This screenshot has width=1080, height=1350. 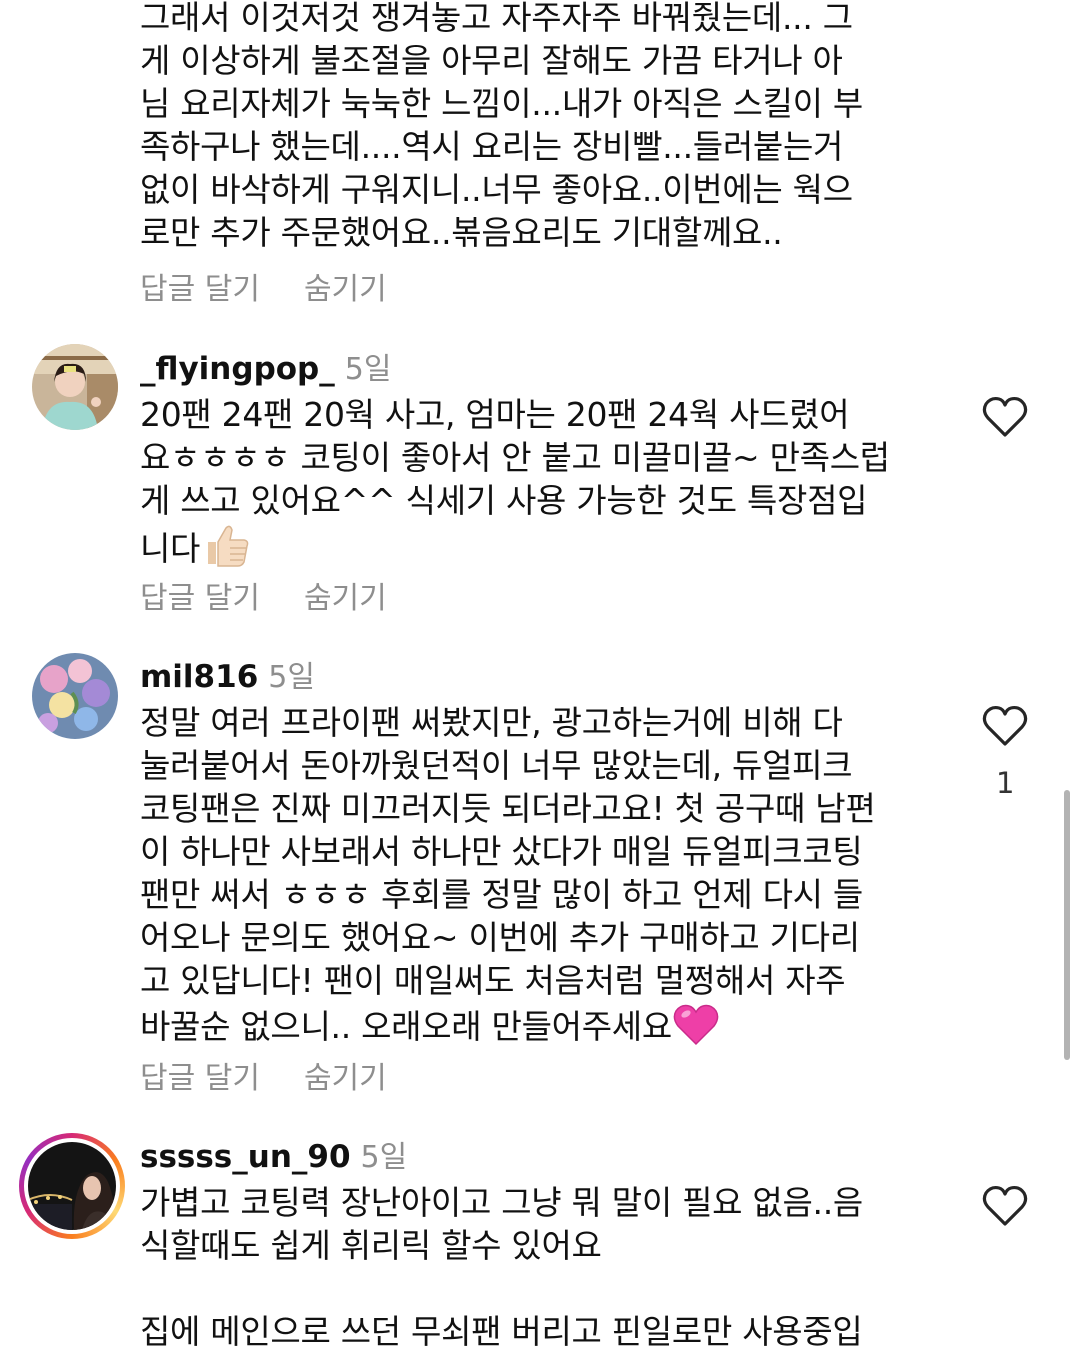 What do you see at coordinates (225, 550) in the screenshot?
I see `thumbs-up-emoji` at bounding box center [225, 550].